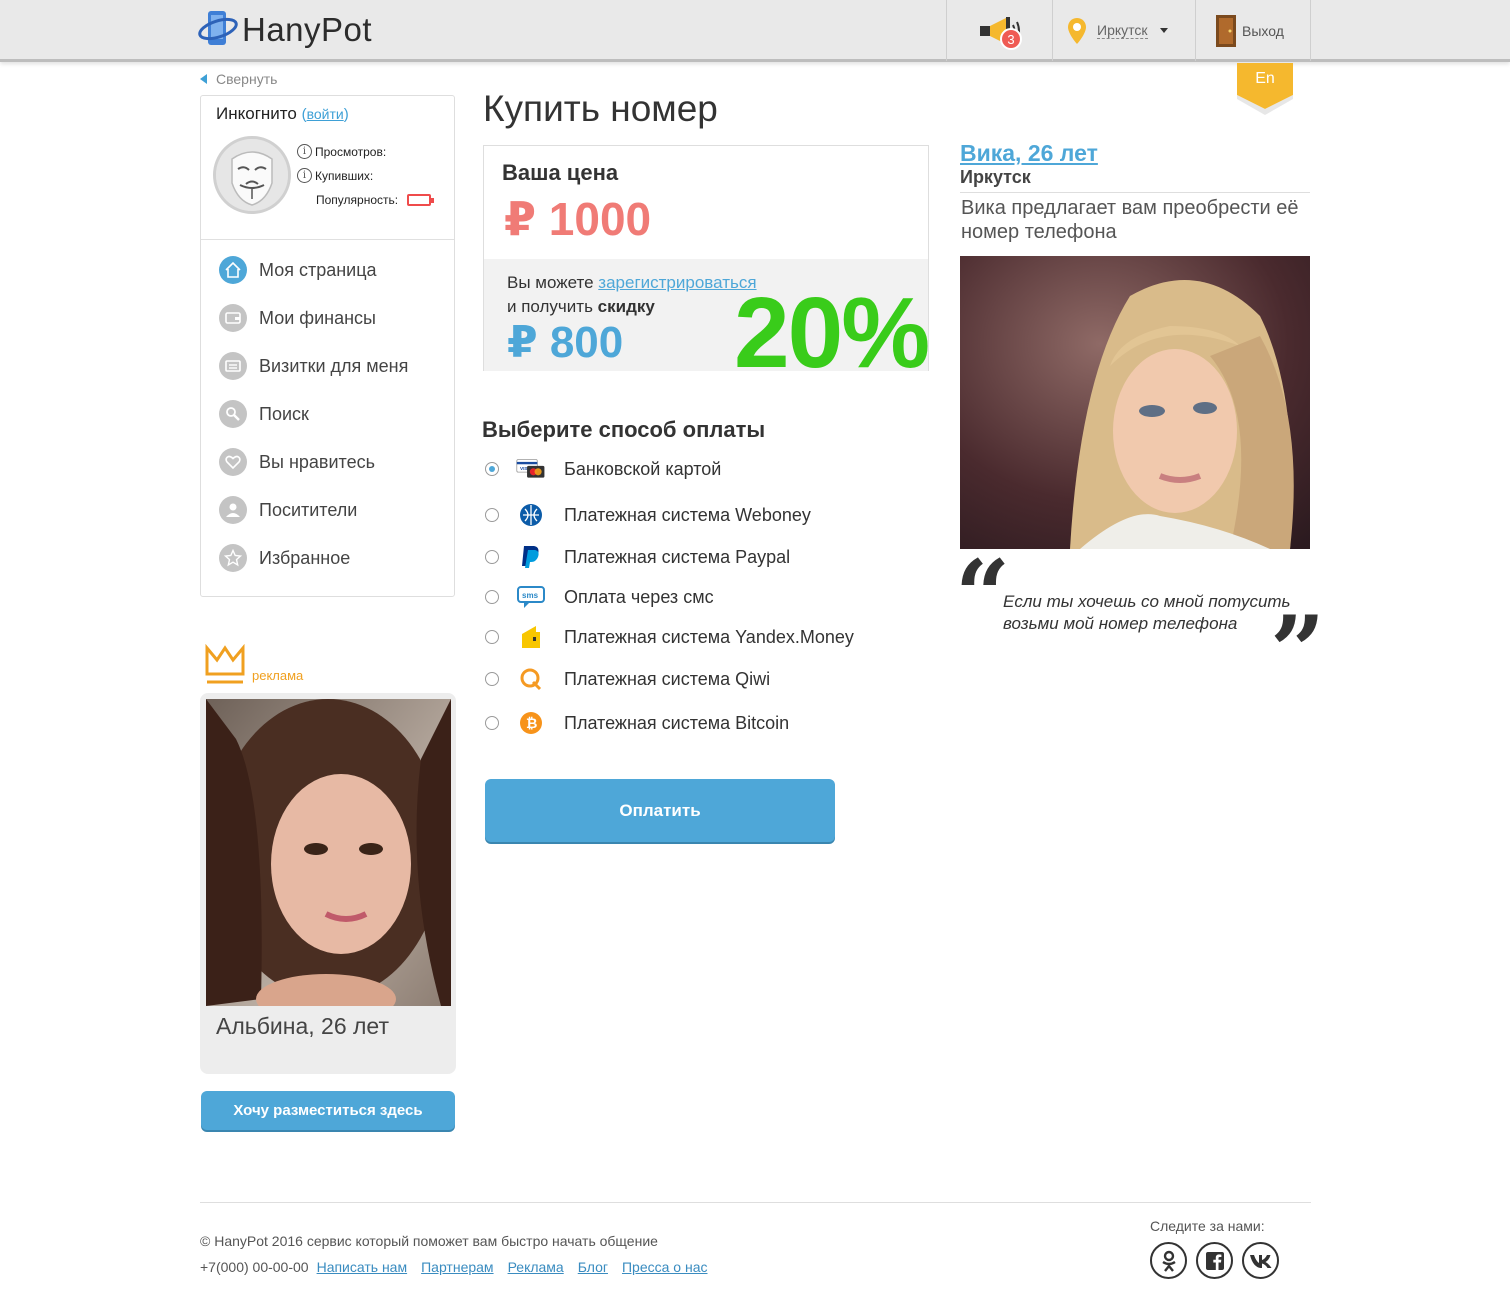  What do you see at coordinates (328, 883) in the screenshot?
I see `ad-card: Альбина, 26 лет` at bounding box center [328, 883].